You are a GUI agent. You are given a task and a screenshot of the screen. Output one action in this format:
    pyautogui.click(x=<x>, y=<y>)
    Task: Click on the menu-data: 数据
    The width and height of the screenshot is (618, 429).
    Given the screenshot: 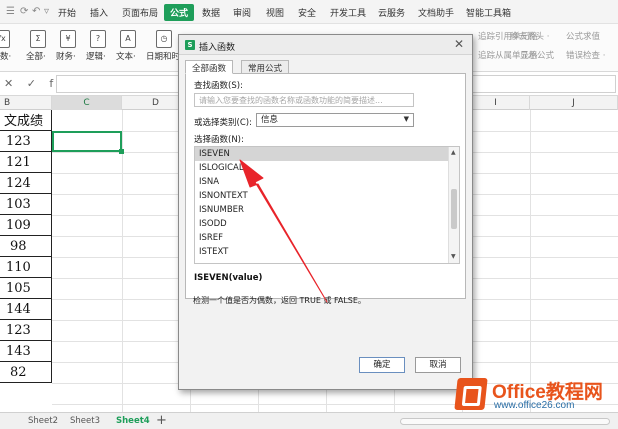 What is the action you would take?
    pyautogui.click(x=211, y=12)
    